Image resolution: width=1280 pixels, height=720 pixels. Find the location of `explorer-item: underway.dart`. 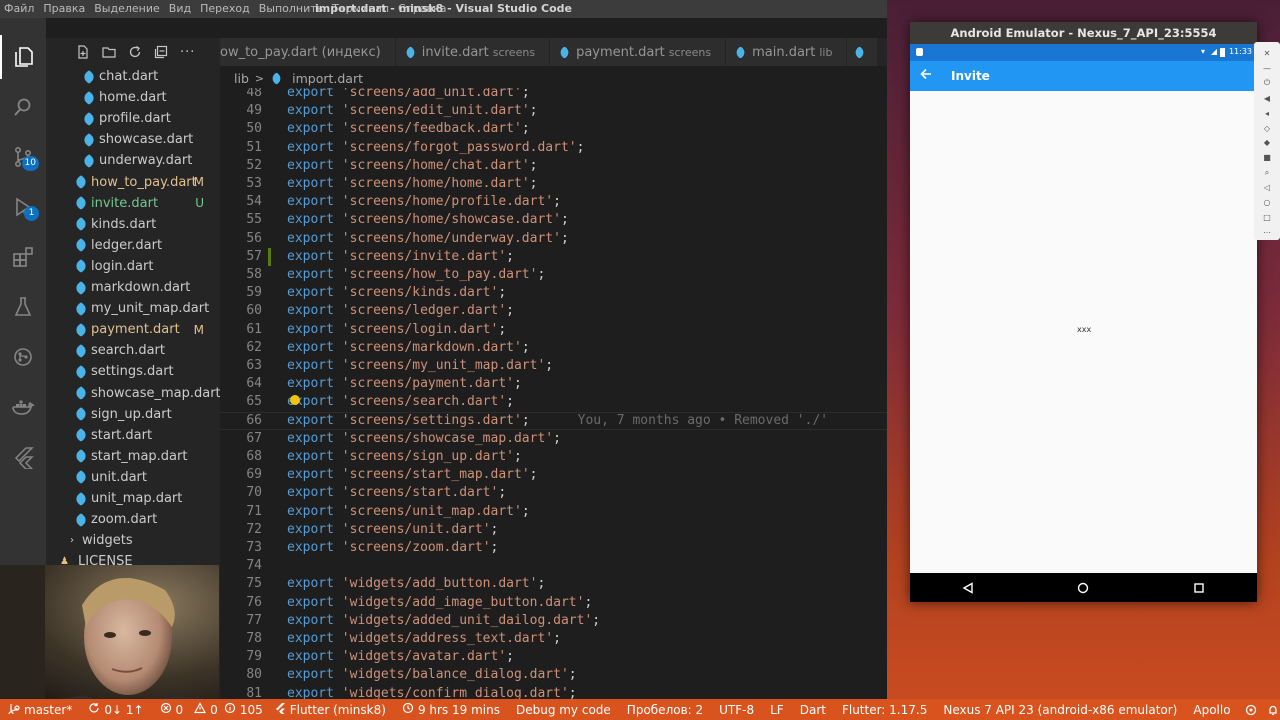

explorer-item: underway.dart is located at coordinates (133, 160).